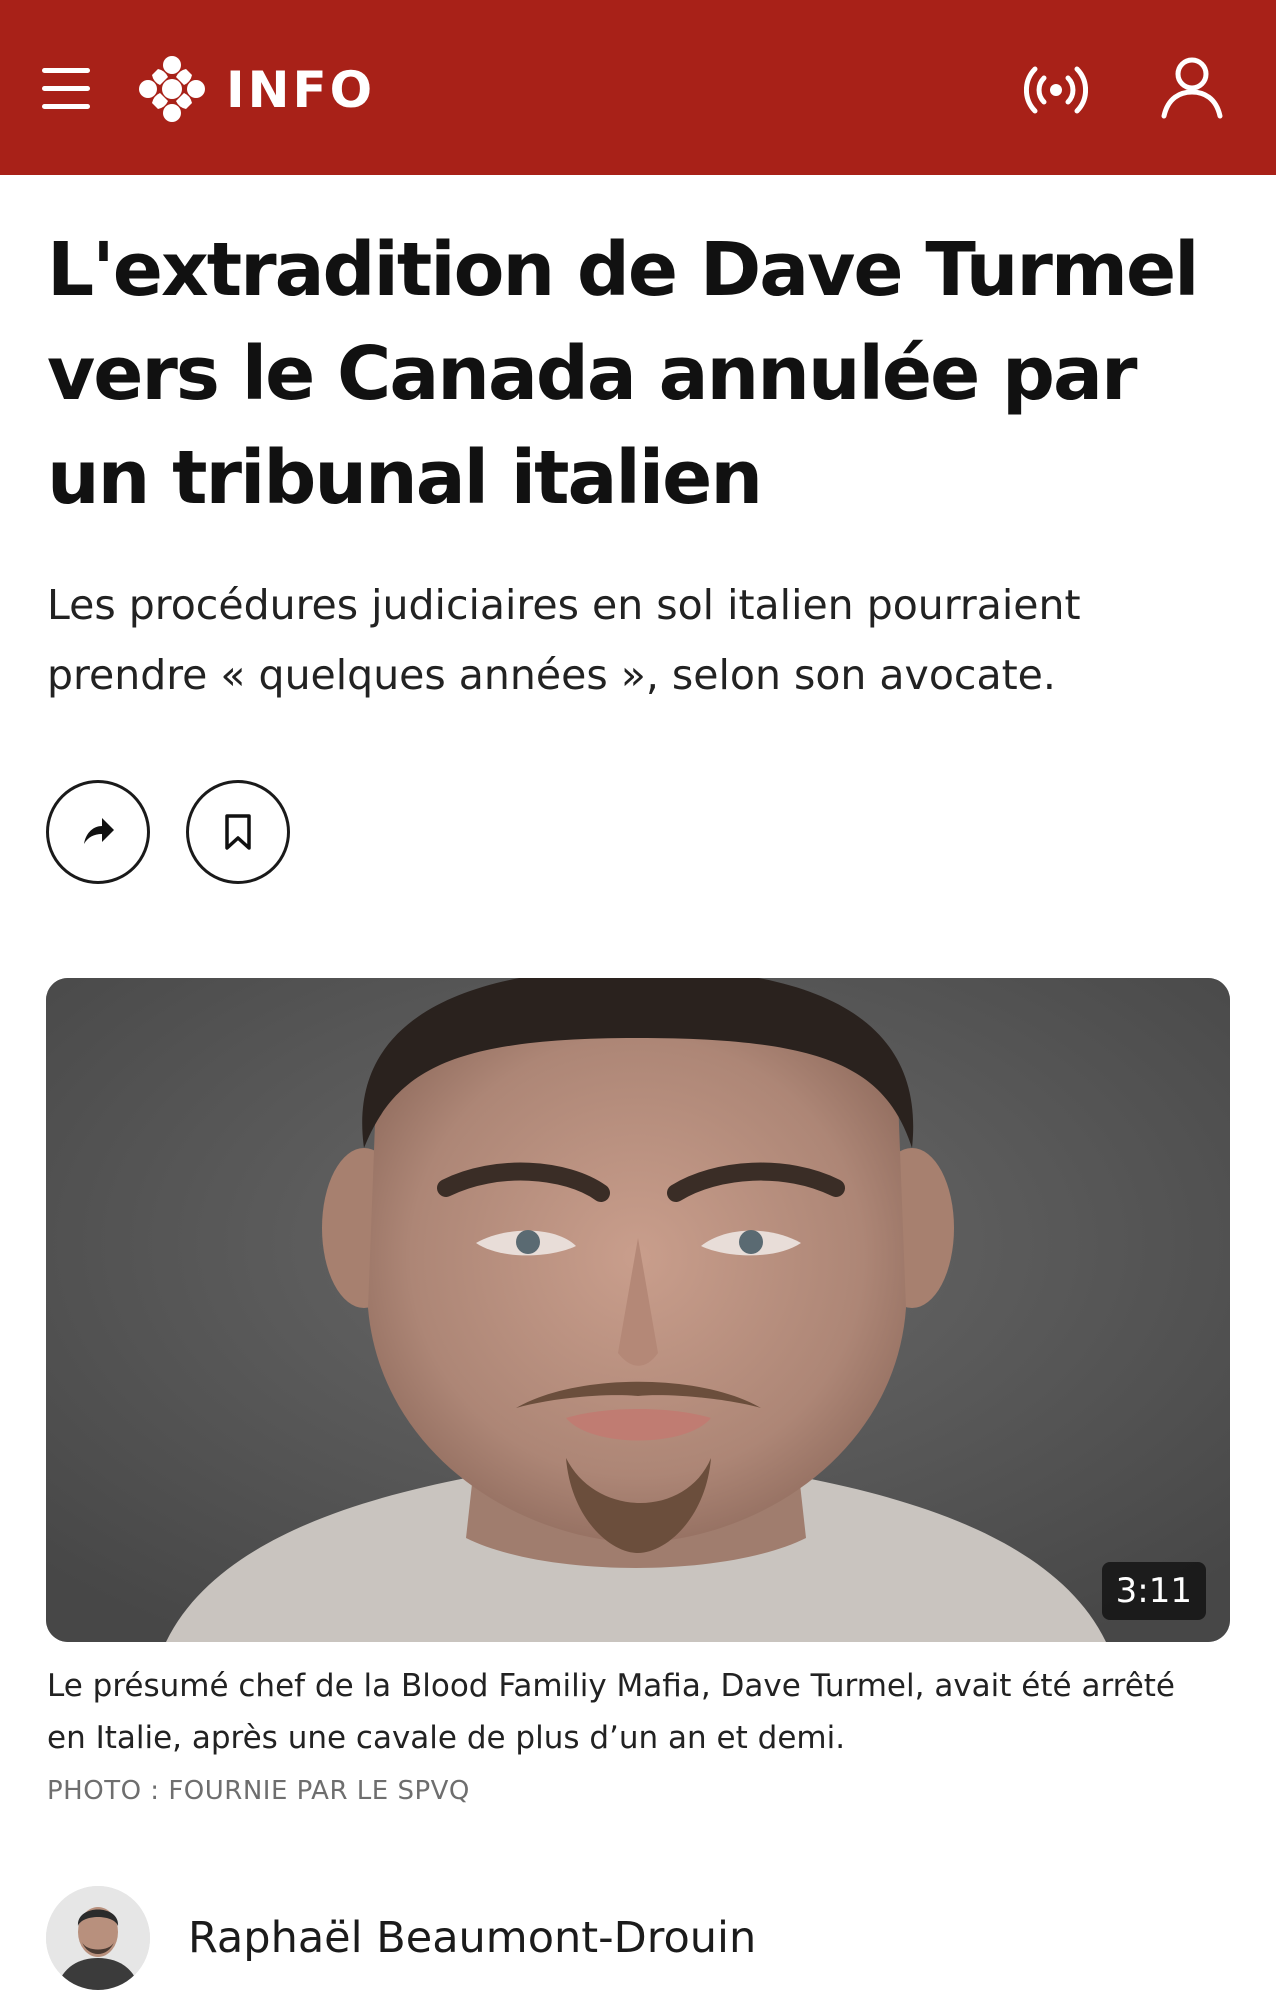 This screenshot has height=2000, width=1276. I want to click on author-portrait, so click(98, 1938).